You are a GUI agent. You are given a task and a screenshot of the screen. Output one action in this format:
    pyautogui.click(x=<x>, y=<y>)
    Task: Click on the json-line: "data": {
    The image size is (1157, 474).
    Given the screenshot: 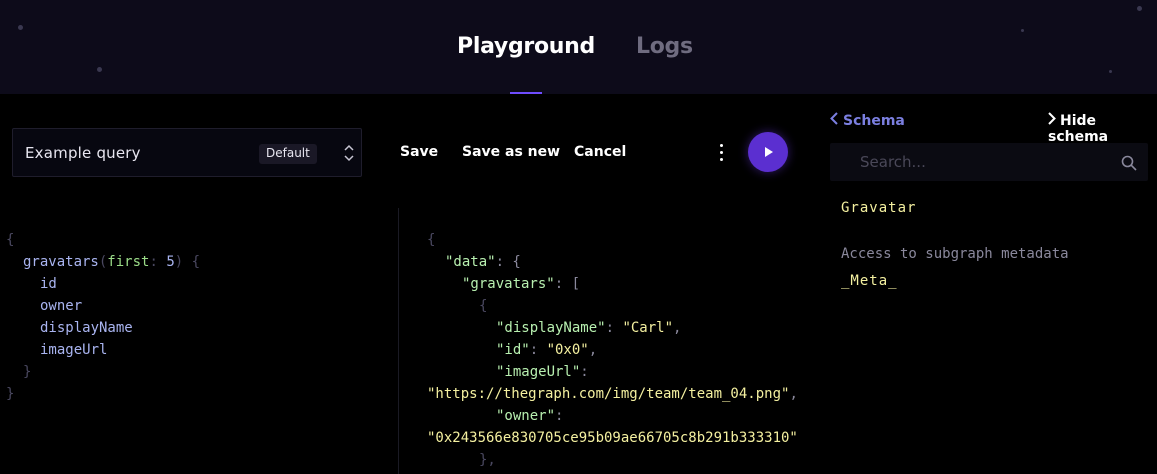 What is the action you would take?
    pyautogui.click(x=483, y=262)
    